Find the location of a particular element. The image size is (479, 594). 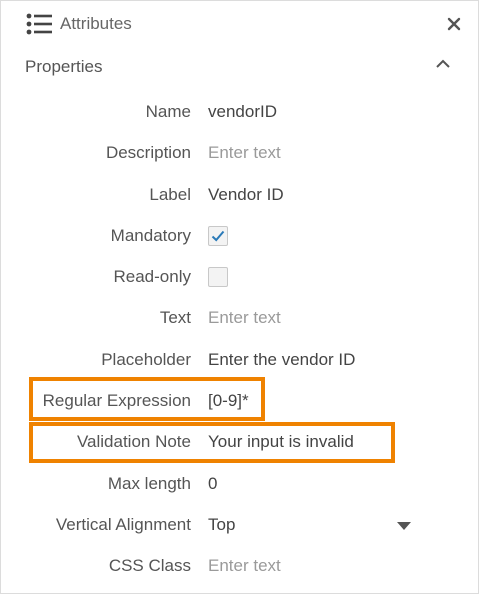

field-row-text: Text Enter text is located at coordinates (239, 318).